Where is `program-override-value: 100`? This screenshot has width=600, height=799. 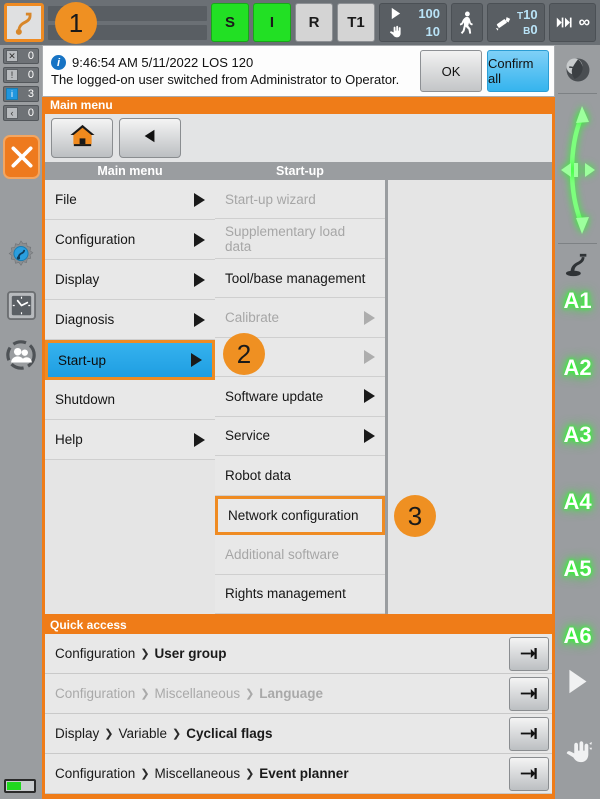
program-override-value: 100 is located at coordinates (429, 13).